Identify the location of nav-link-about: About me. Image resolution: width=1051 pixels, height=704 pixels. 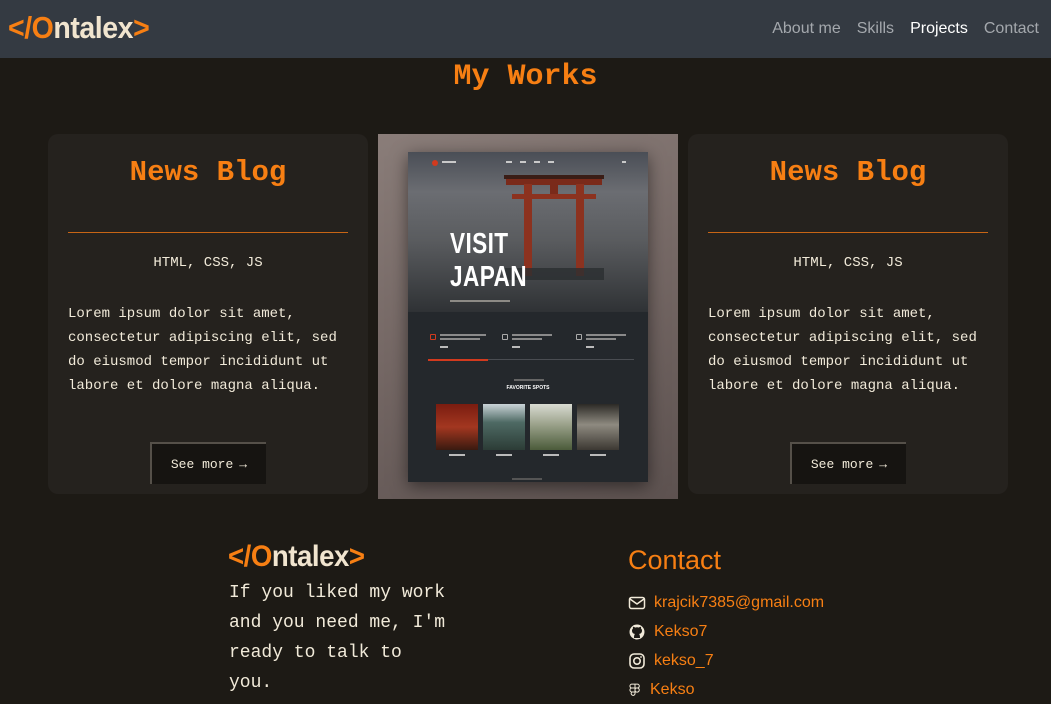
(806, 29).